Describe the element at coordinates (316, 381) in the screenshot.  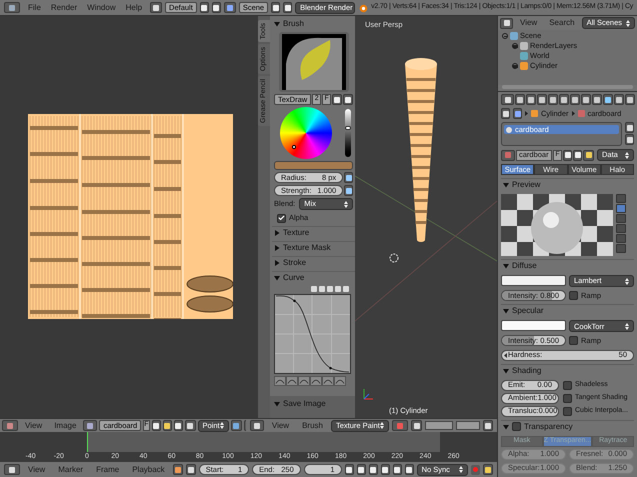
I see `sharp-preset-icon` at that location.